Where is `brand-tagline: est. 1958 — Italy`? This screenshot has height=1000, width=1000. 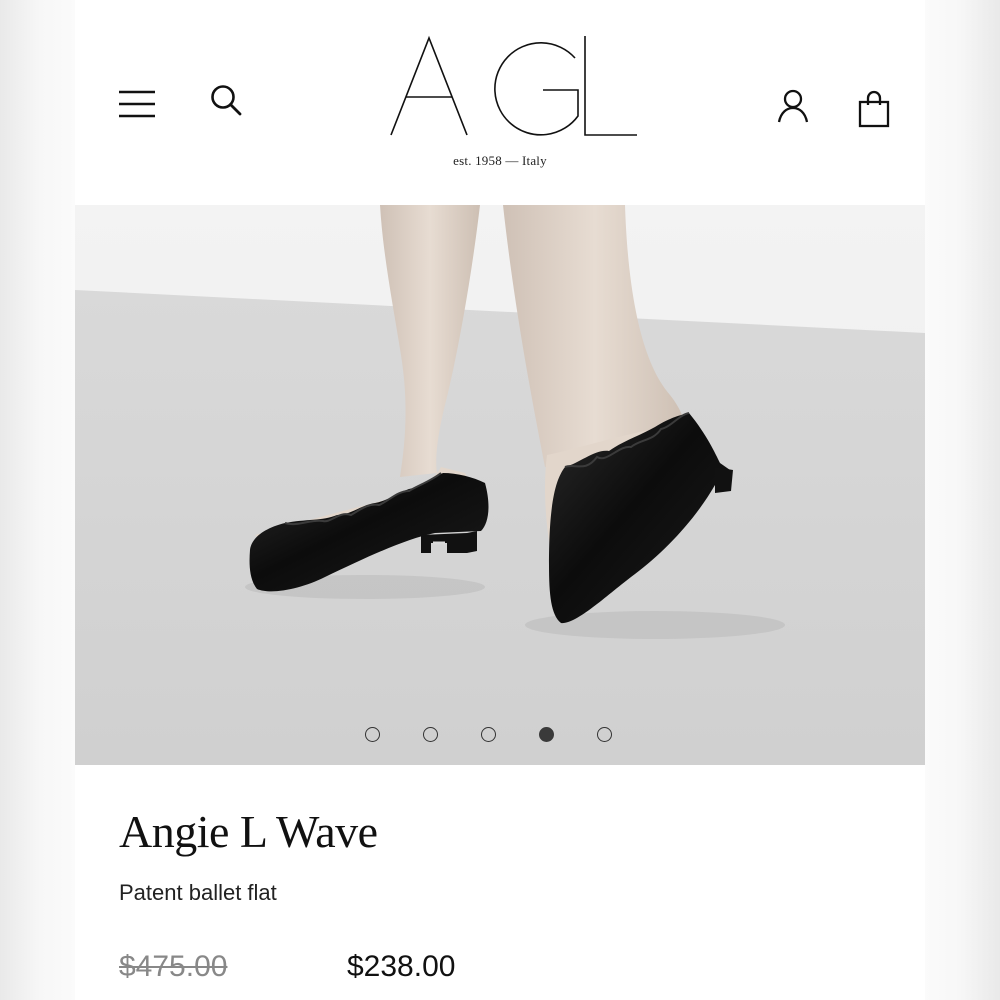 brand-tagline: est. 1958 — Italy is located at coordinates (500, 160).